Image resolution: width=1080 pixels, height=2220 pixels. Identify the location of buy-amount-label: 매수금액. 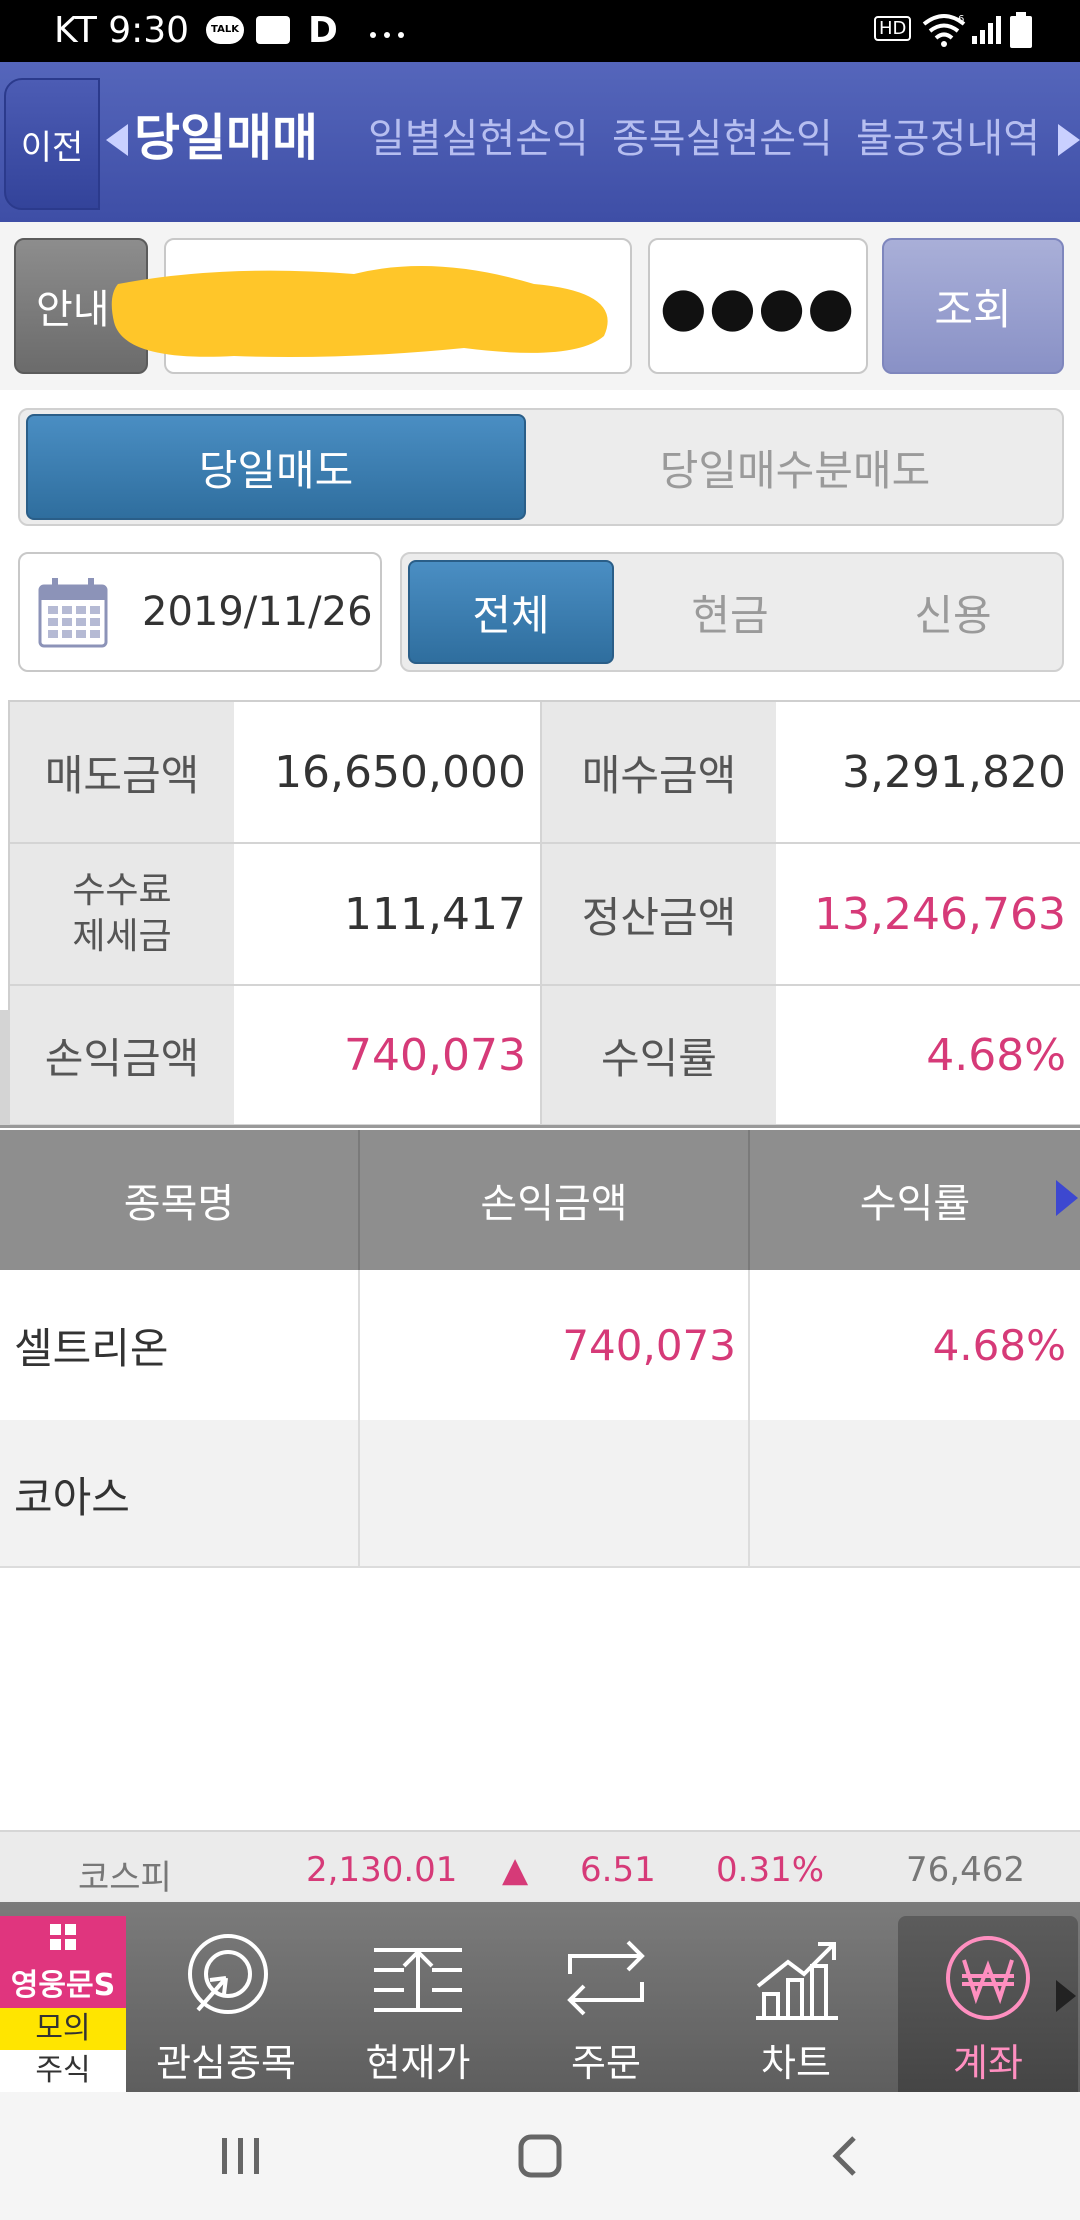
(659, 772).